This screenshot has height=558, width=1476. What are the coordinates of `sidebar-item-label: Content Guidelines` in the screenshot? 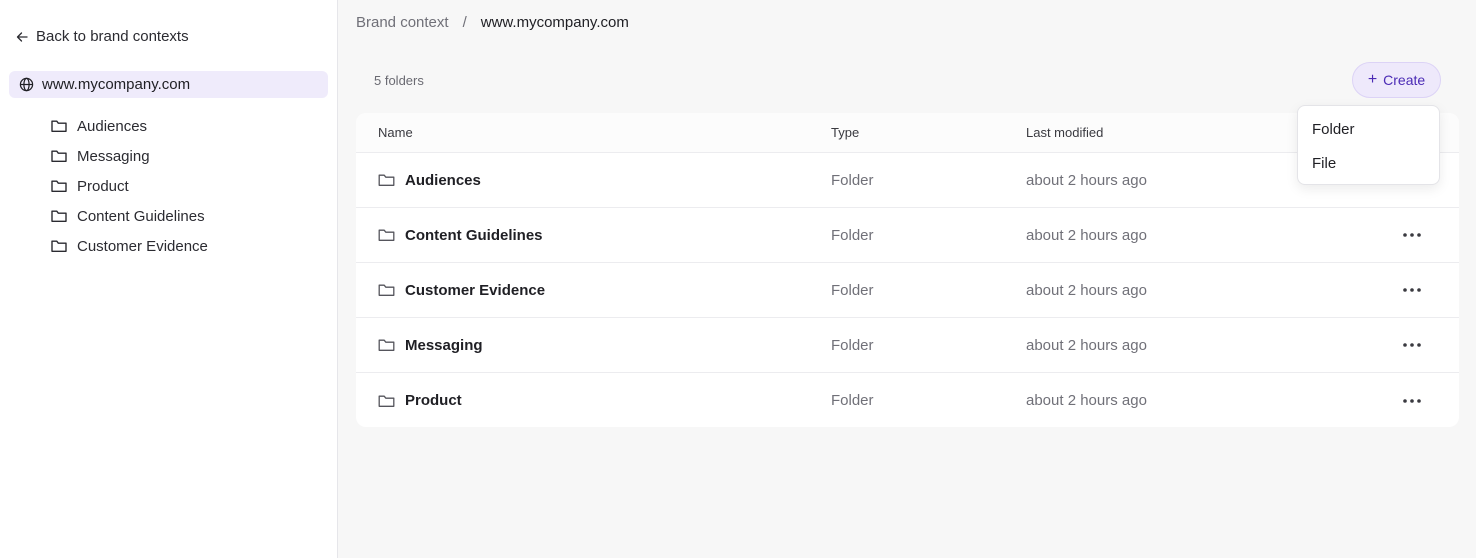 It's located at (141, 216).